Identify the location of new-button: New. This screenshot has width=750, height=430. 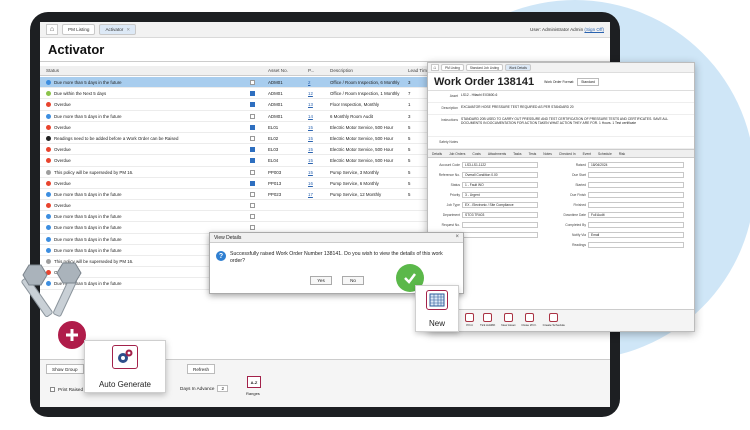
(437, 308).